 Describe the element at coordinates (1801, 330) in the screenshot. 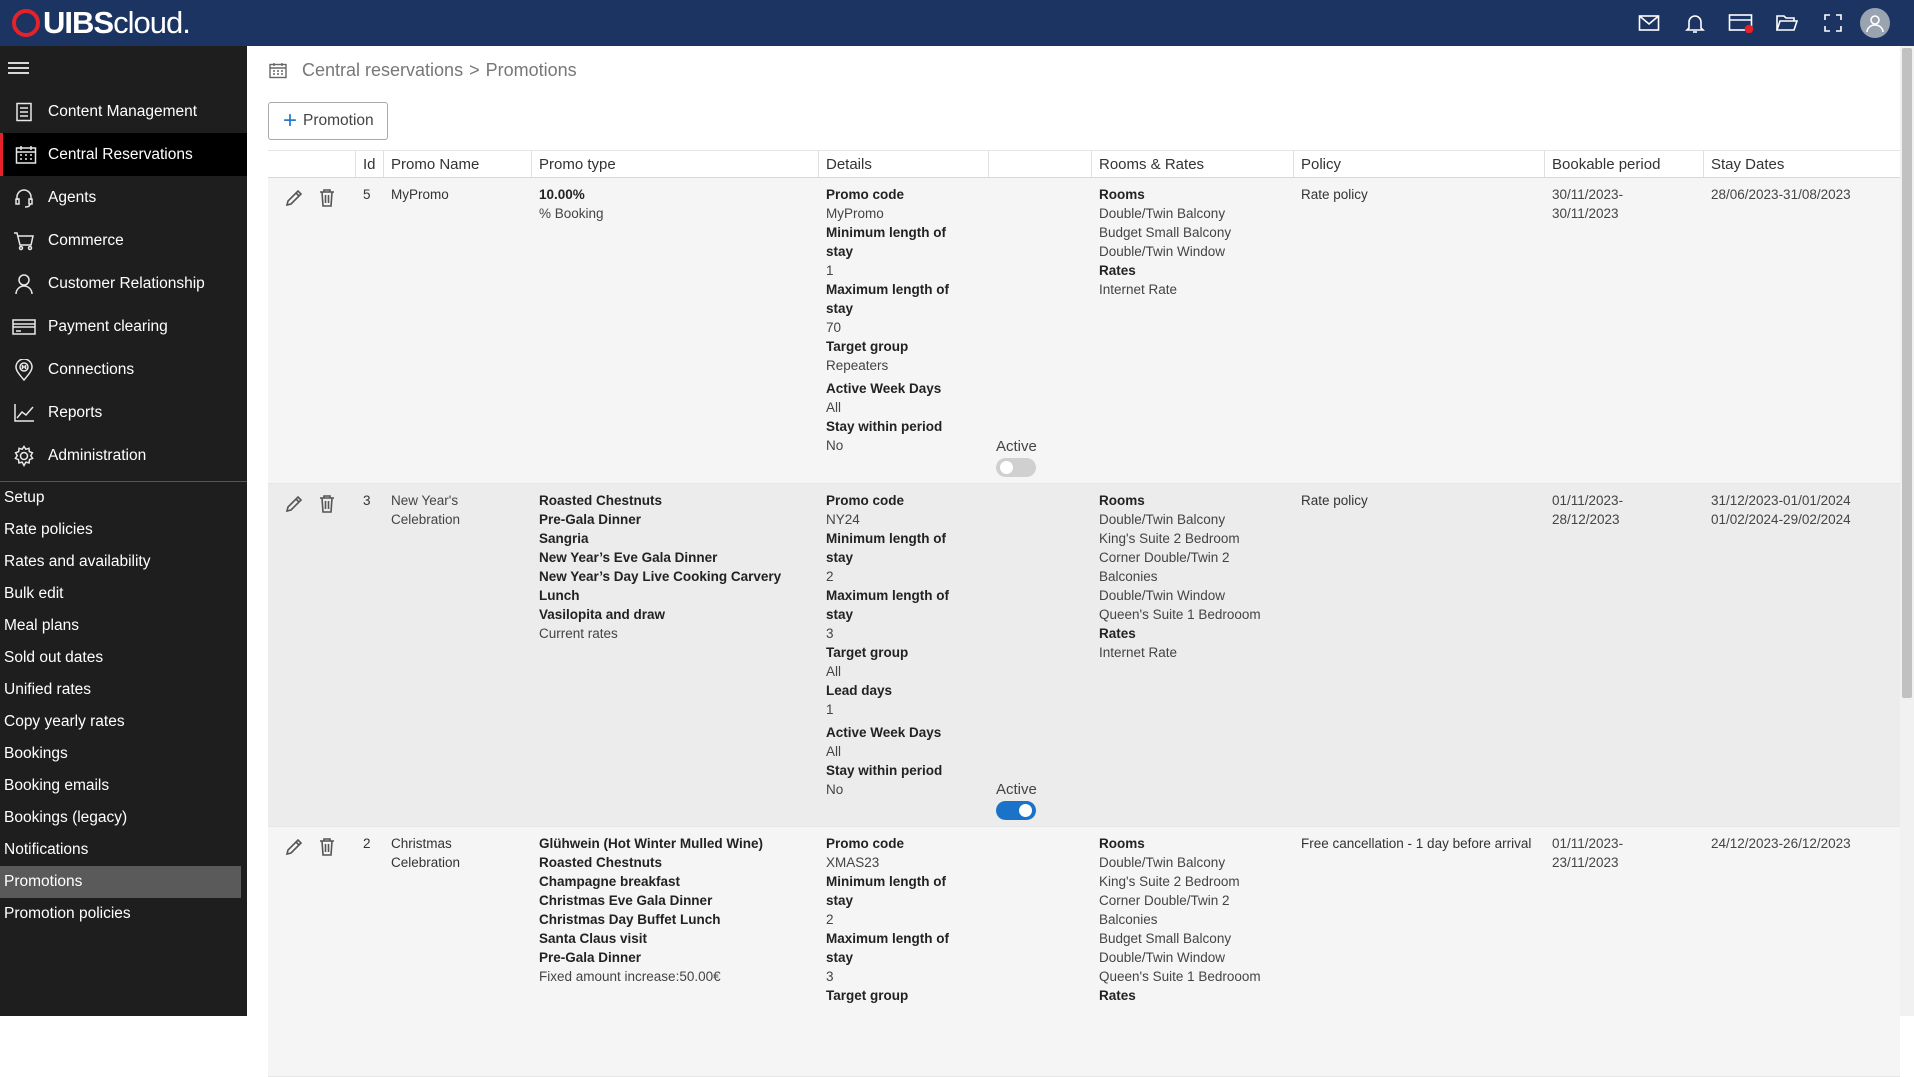

I see `cell-stay-dates: 28/06/2023-31/08/2023` at that location.